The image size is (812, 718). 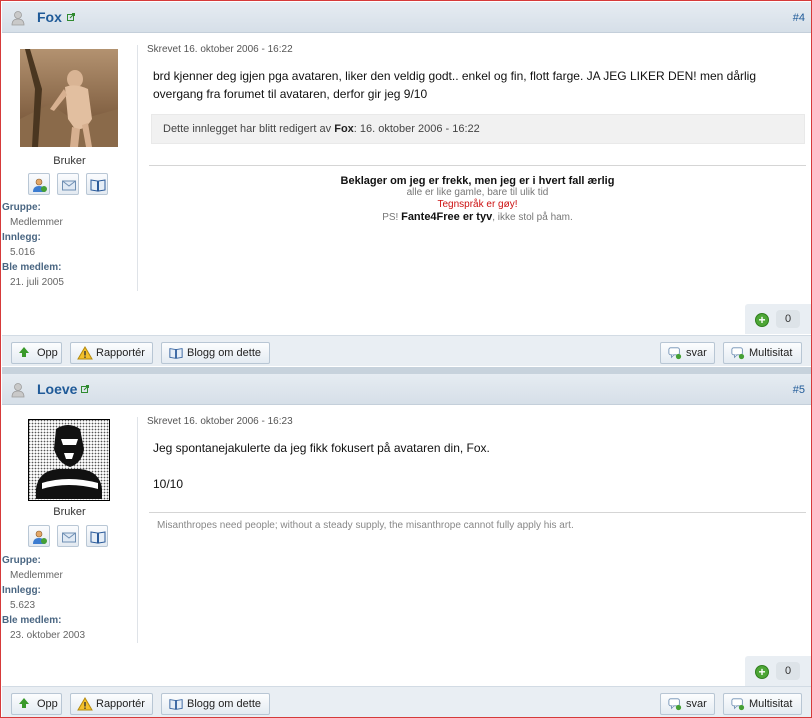 I want to click on author-name: Fox, so click(x=49, y=17).